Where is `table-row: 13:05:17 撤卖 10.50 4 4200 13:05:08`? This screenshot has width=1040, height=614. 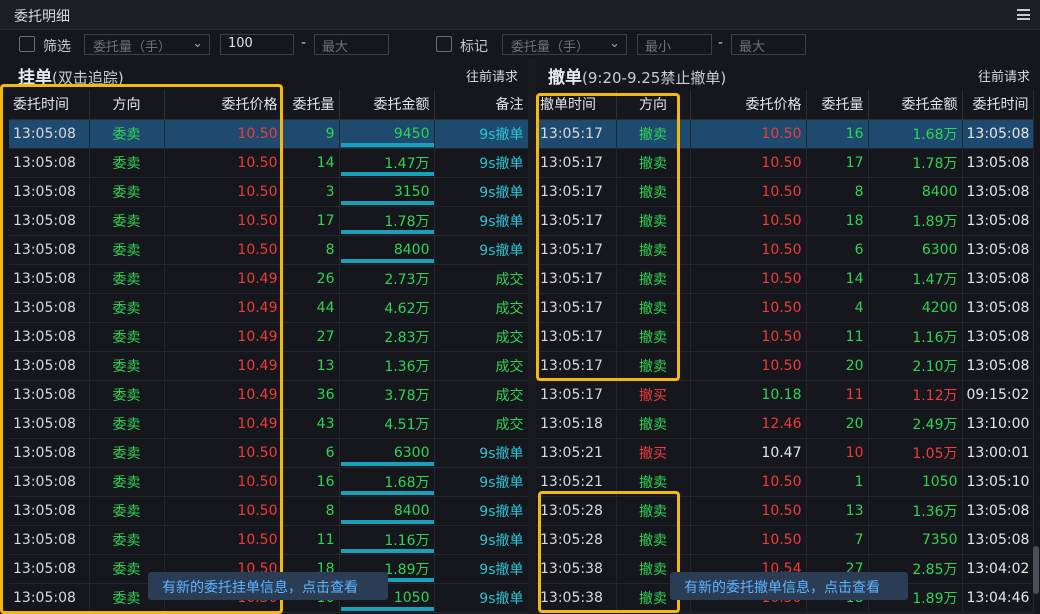
table-row: 13:05:17 撤卖 10.50 4 4200 13:05:08 is located at coordinates (785, 308).